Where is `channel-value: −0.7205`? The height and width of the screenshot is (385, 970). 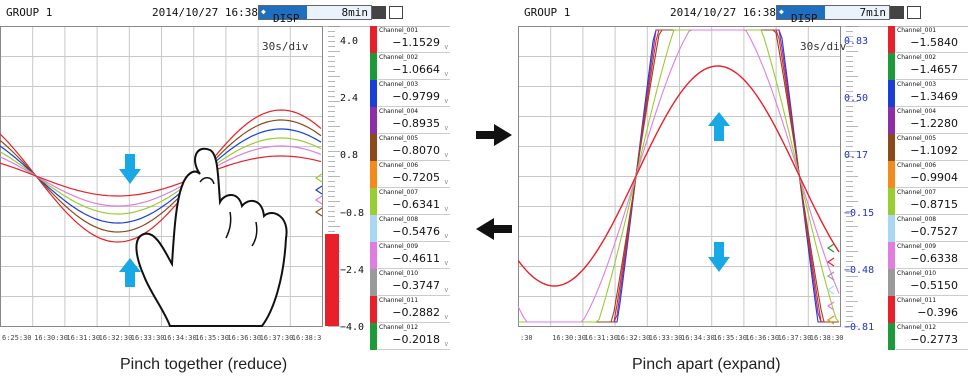
channel-value: −0.7205 is located at coordinates (416, 177).